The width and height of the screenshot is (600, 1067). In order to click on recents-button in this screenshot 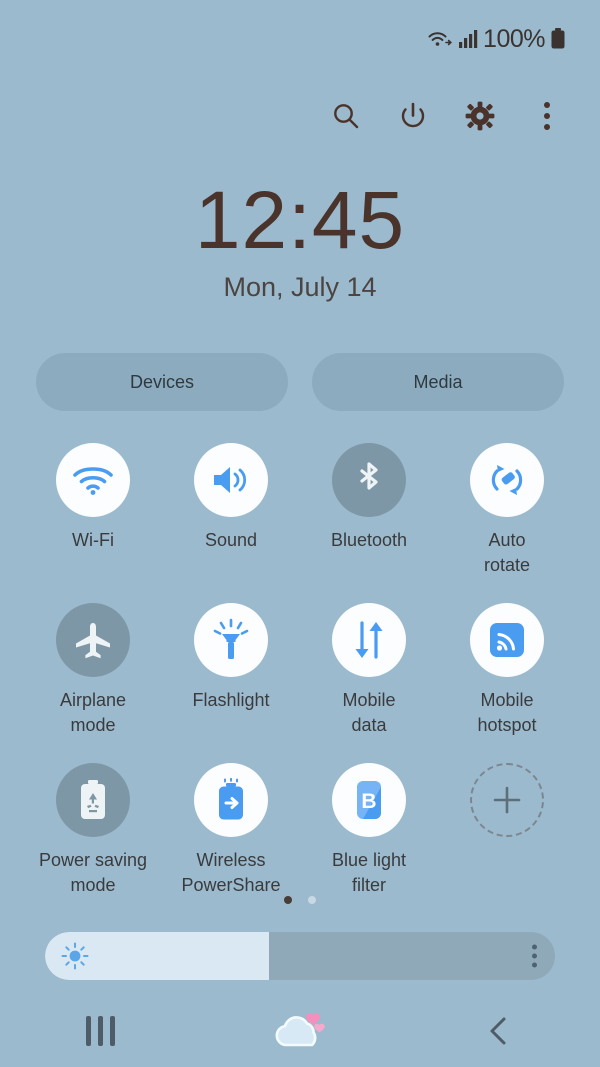, I will do `click(100, 1031)`.